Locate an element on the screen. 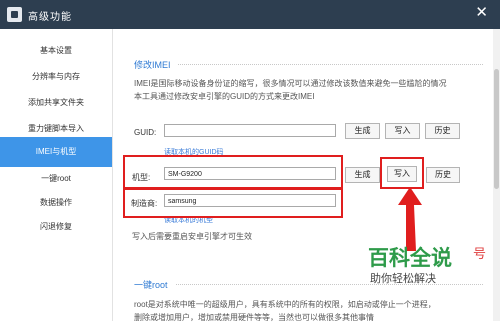 This screenshot has height=324, width=500. close-icon: ✕ is located at coordinates (481, 12).